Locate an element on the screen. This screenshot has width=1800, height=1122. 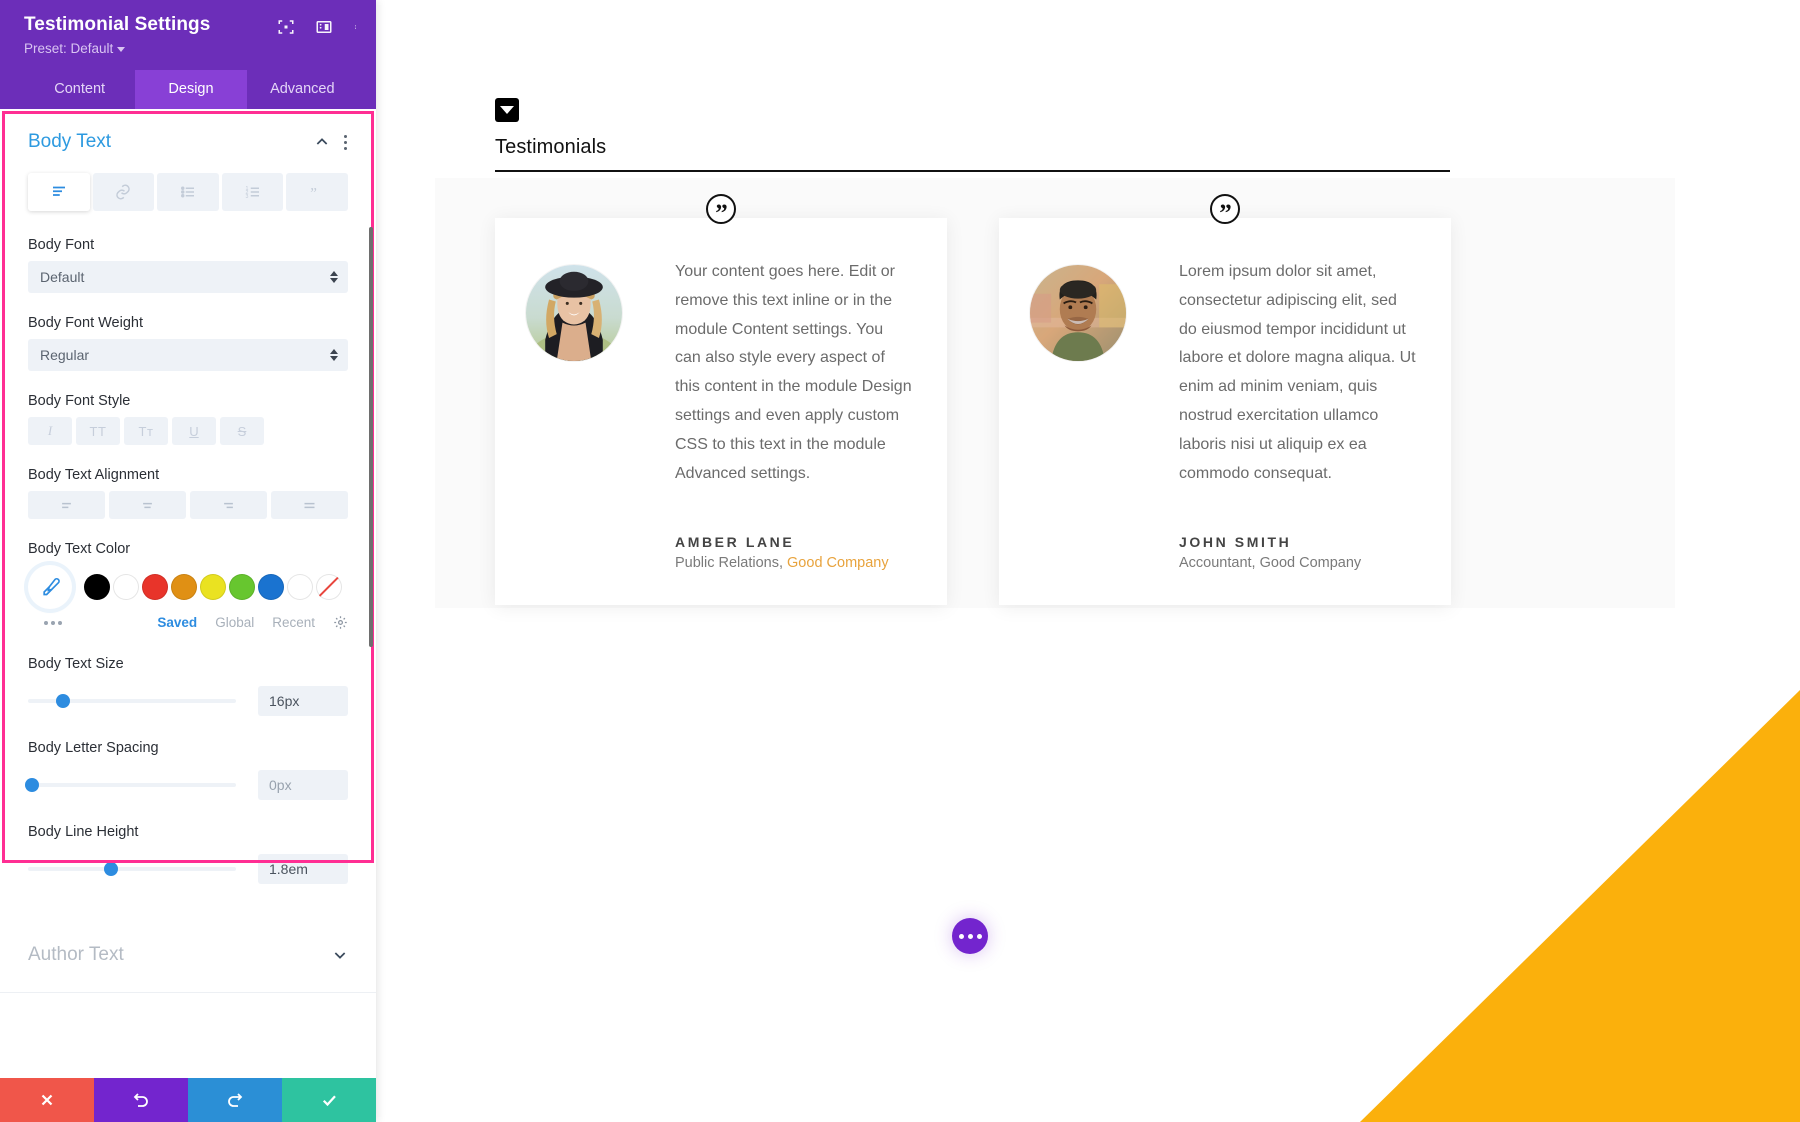
woman-in-hat-photo is located at coordinates (574, 313).